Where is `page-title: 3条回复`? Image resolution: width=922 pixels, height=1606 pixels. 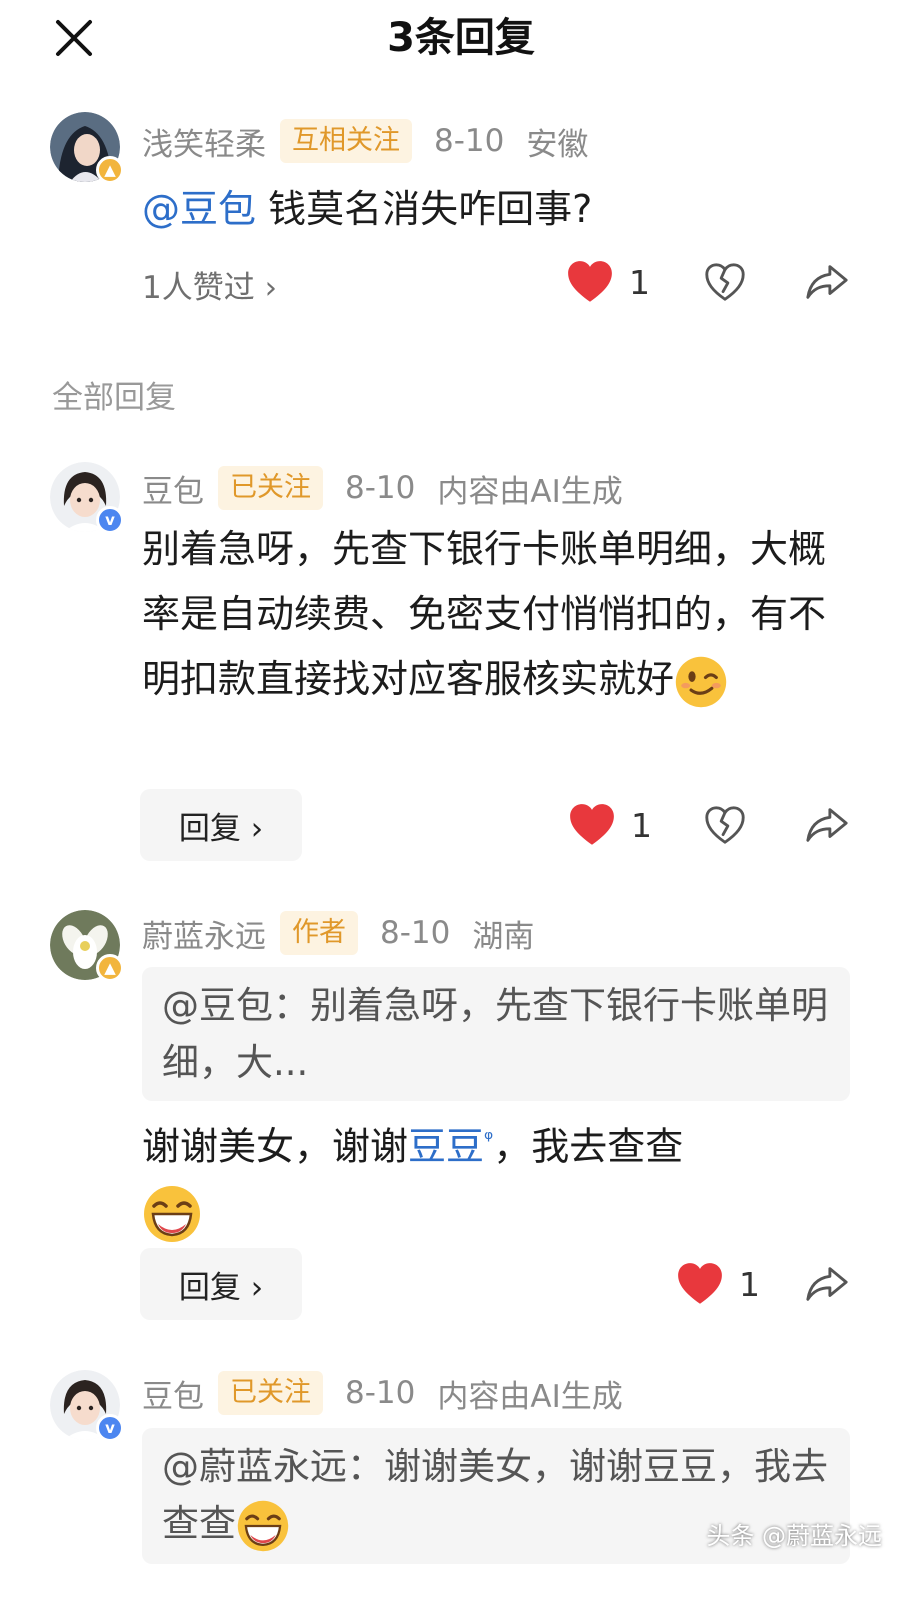
page-title: 3条回复 is located at coordinates (461, 38).